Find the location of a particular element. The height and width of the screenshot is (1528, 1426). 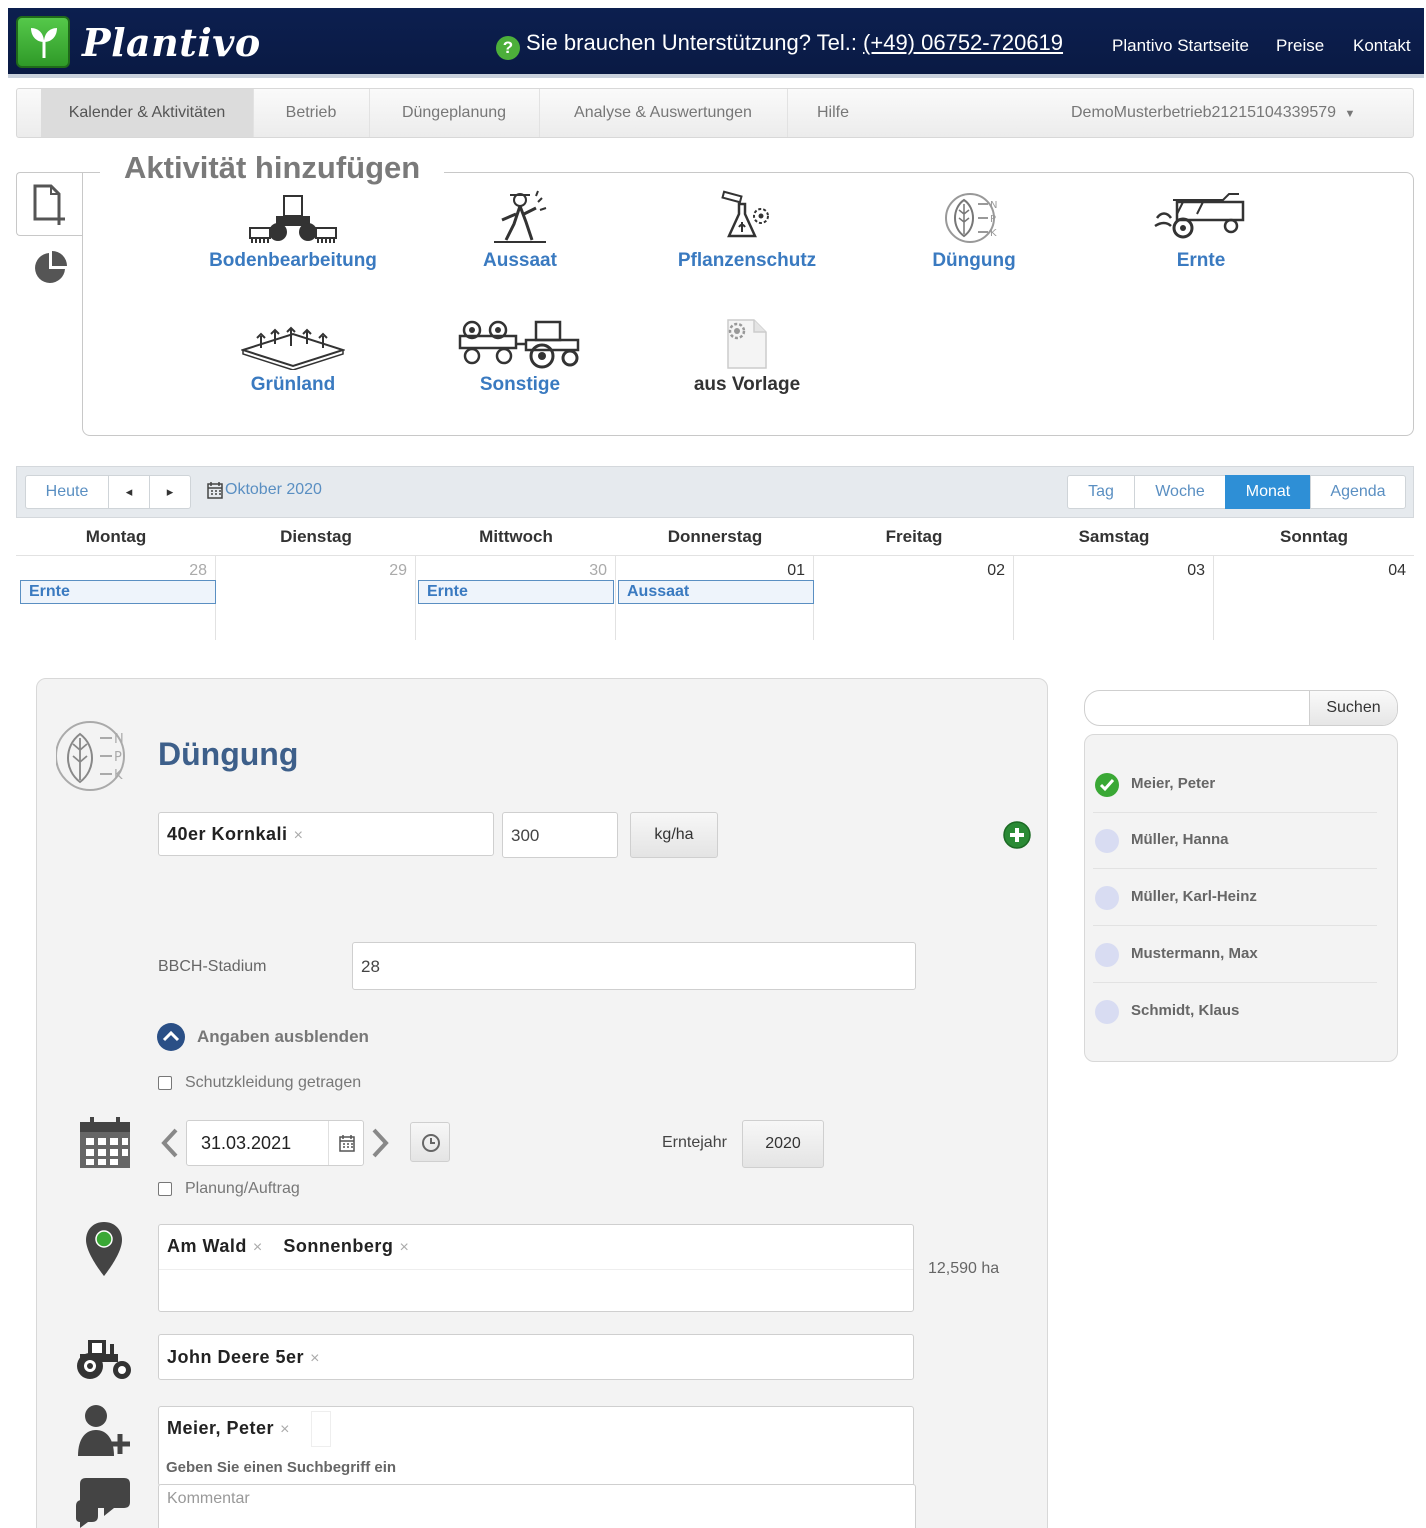

machine-tag: John Deere 5er × is located at coordinates (243, 1357).